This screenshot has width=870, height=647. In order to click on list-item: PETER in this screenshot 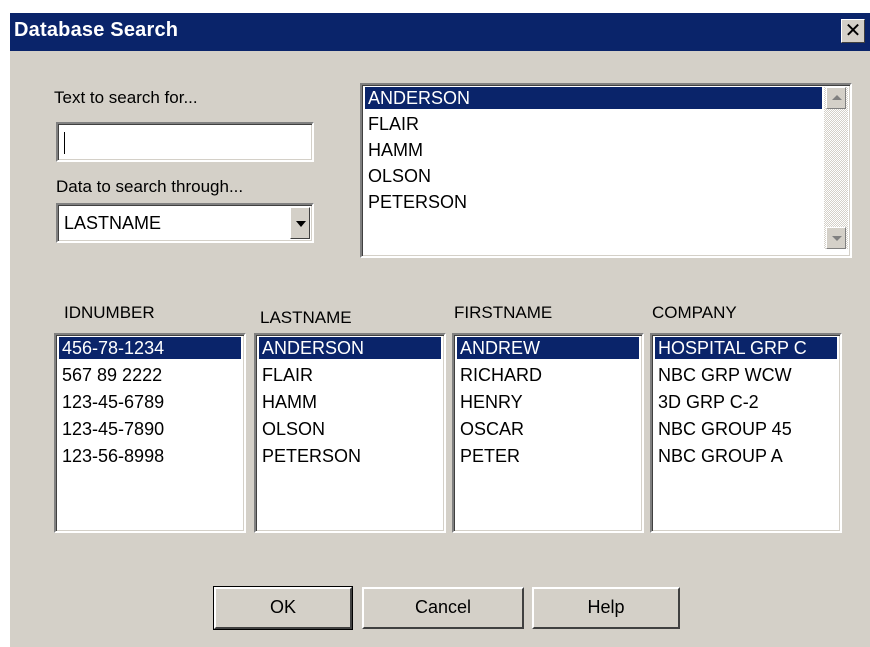, I will do `click(548, 456)`.